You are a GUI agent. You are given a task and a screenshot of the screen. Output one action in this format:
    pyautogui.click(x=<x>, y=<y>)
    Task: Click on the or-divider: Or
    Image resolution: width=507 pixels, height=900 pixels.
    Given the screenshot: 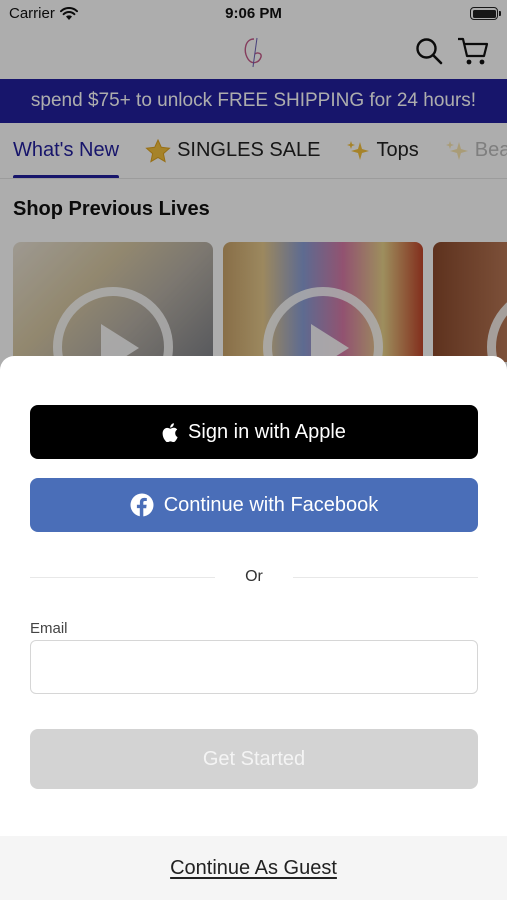 What is the action you would take?
    pyautogui.click(x=254, y=577)
    